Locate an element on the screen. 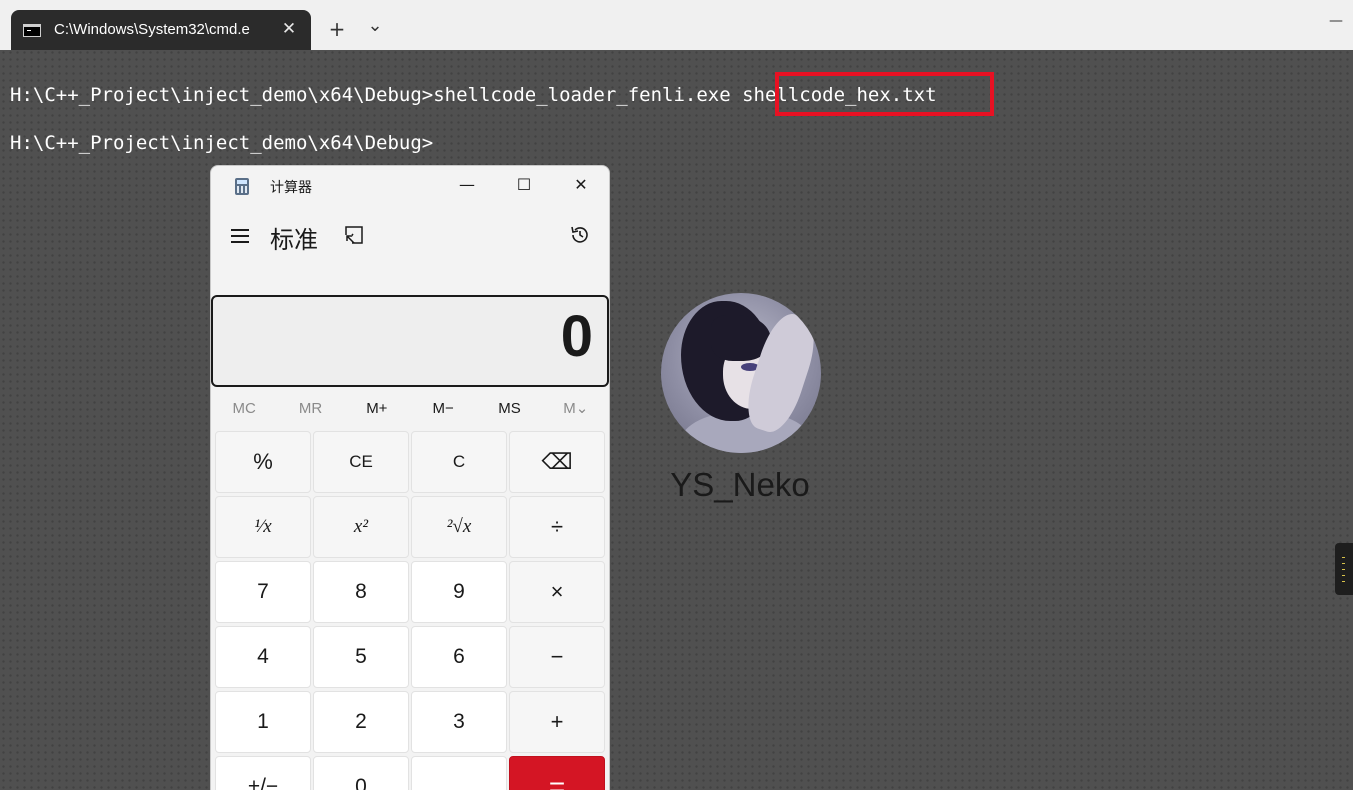  equals-button: = is located at coordinates (557, 773).